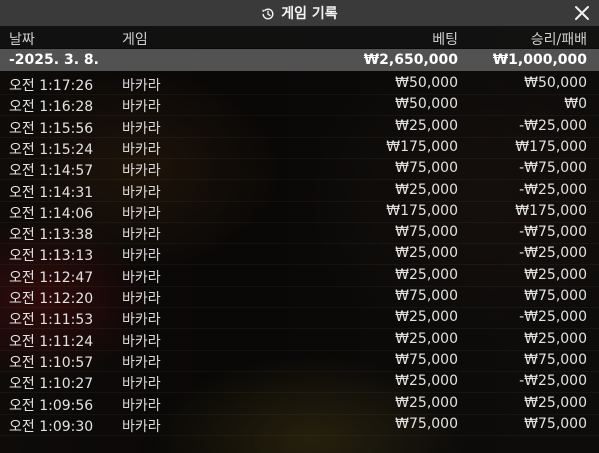 The width and height of the screenshot is (599, 453). I want to click on history-icon, so click(268, 13).